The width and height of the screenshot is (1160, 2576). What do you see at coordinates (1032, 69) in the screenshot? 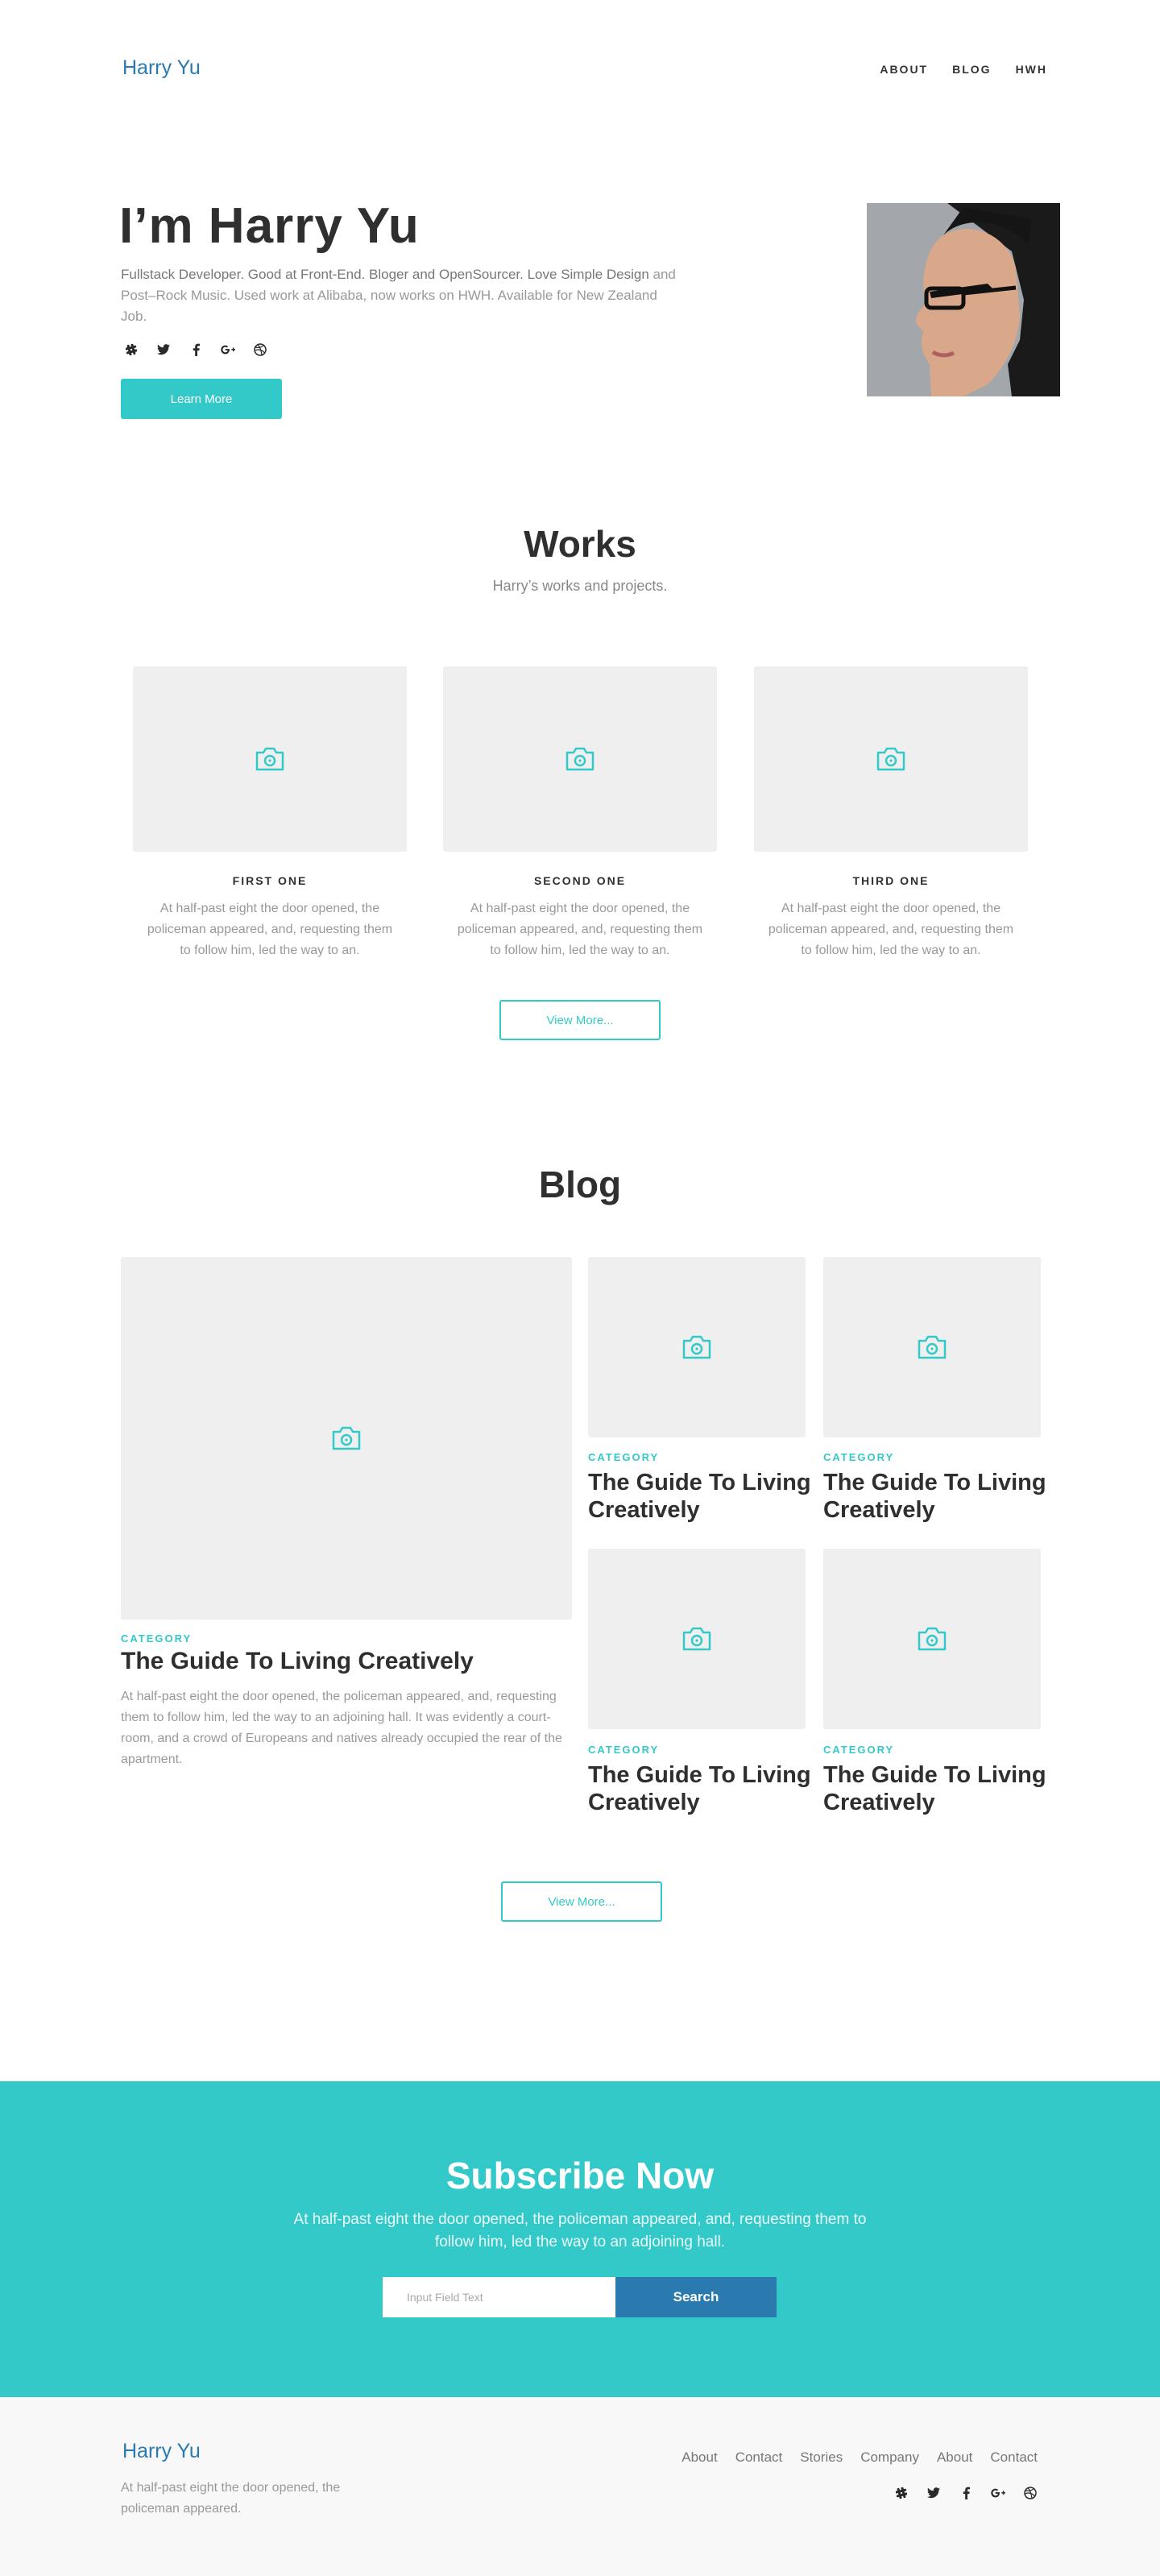
I see `nav-hwh: HWH` at bounding box center [1032, 69].